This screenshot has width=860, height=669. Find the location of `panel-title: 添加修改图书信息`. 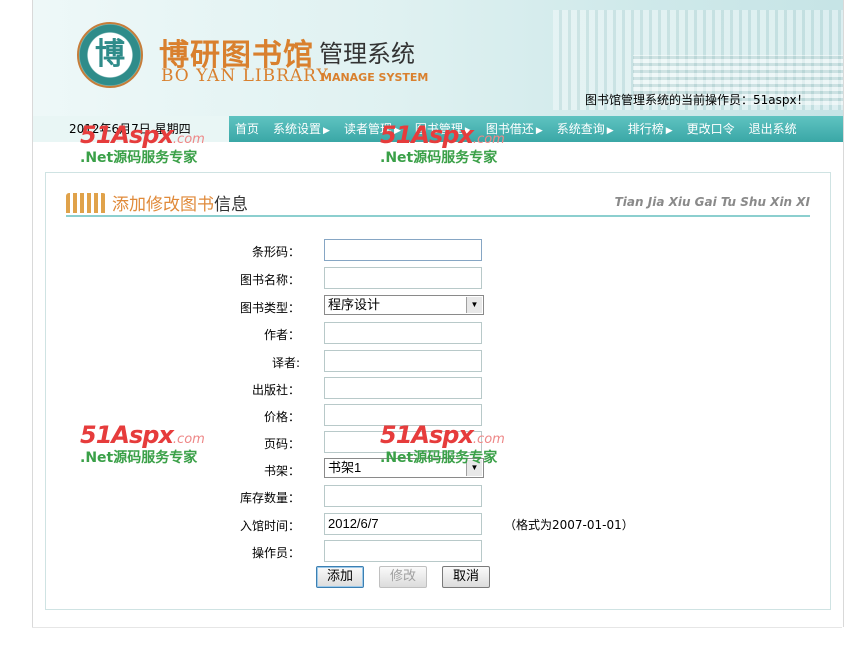

panel-title: 添加修改图书信息 is located at coordinates (180, 202).